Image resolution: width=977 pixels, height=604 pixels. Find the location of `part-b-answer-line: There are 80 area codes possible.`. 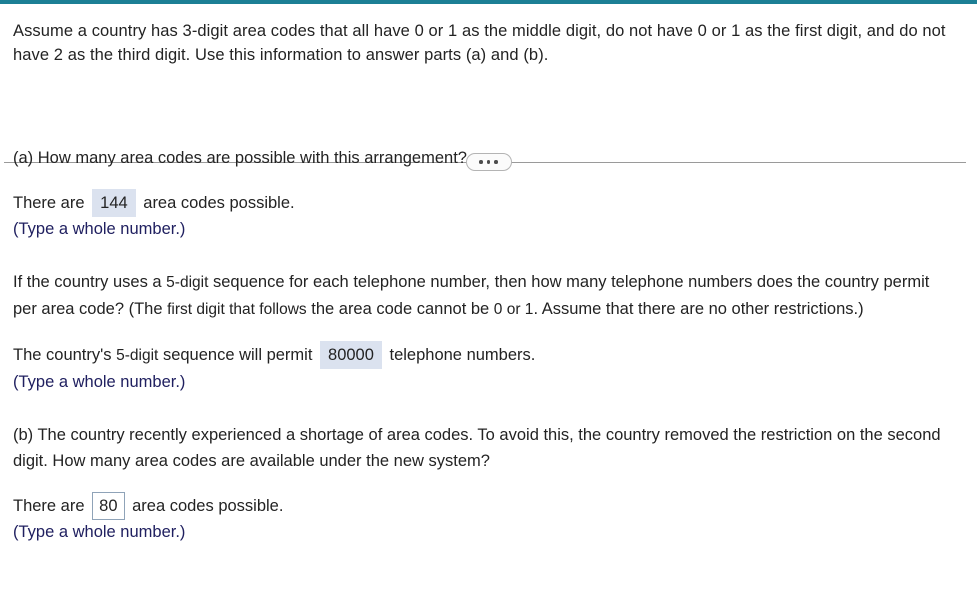

part-b-answer-line: There are 80 area codes possible. is located at coordinates (488, 506).